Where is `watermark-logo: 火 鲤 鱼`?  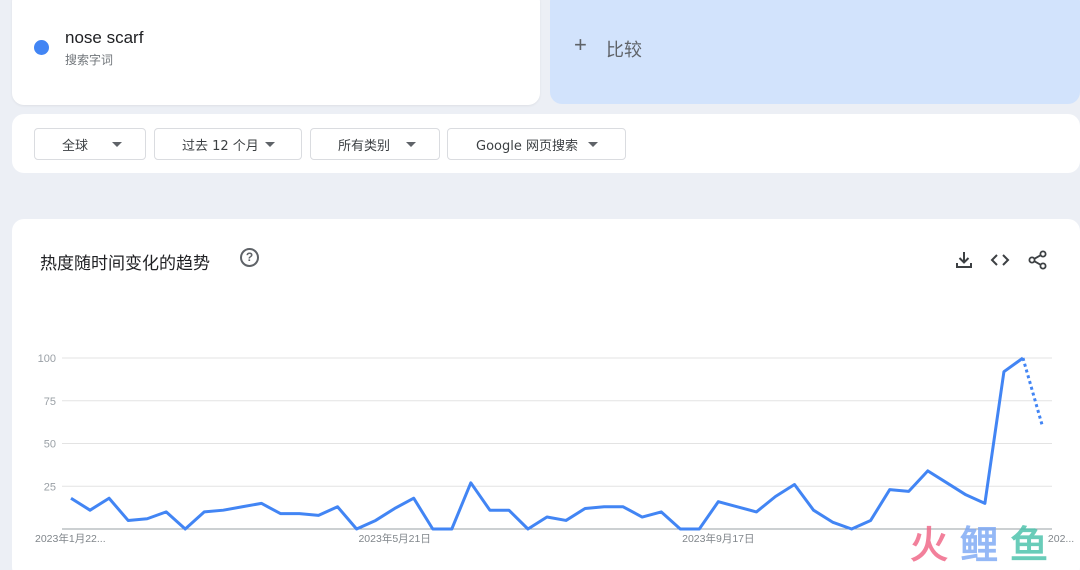 watermark-logo: 火 鲤 鱼 is located at coordinates (979, 545).